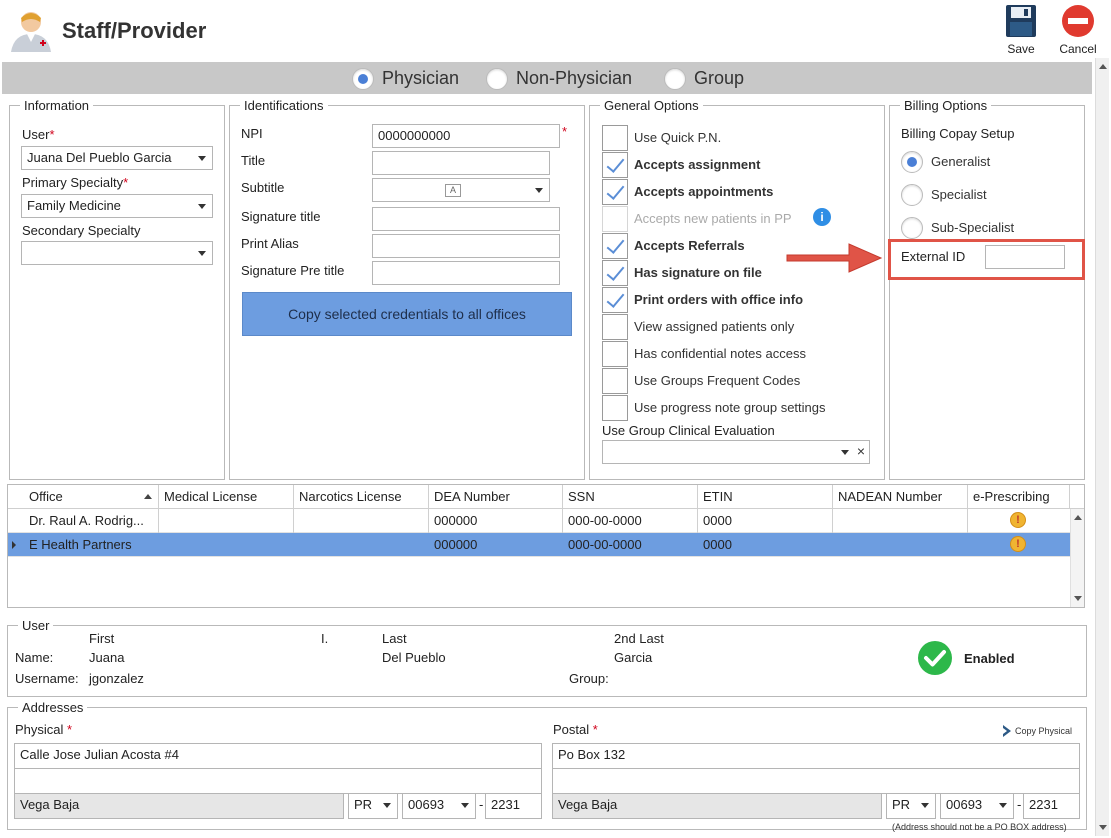 This screenshot has height=838, width=1111. Describe the element at coordinates (412, 79) in the screenshot. I see `radio-physician: Physician` at that location.